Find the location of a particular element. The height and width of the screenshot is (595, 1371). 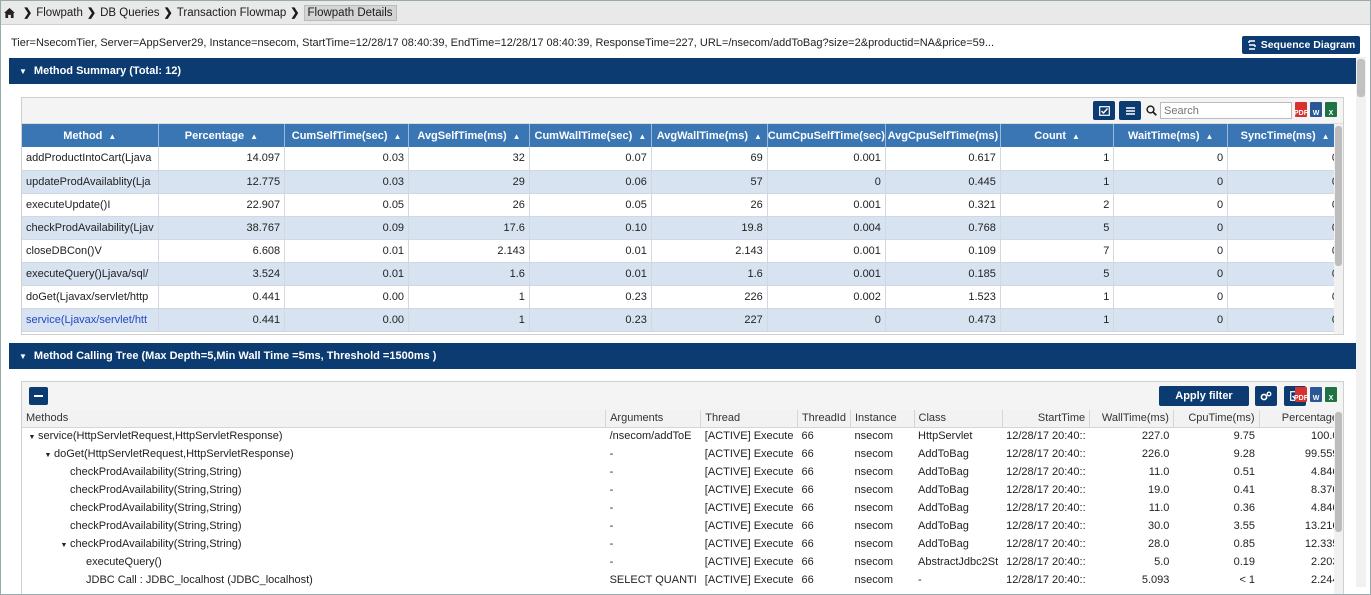

breadcrumb-flowpath: Flowpath is located at coordinates (59, 13).